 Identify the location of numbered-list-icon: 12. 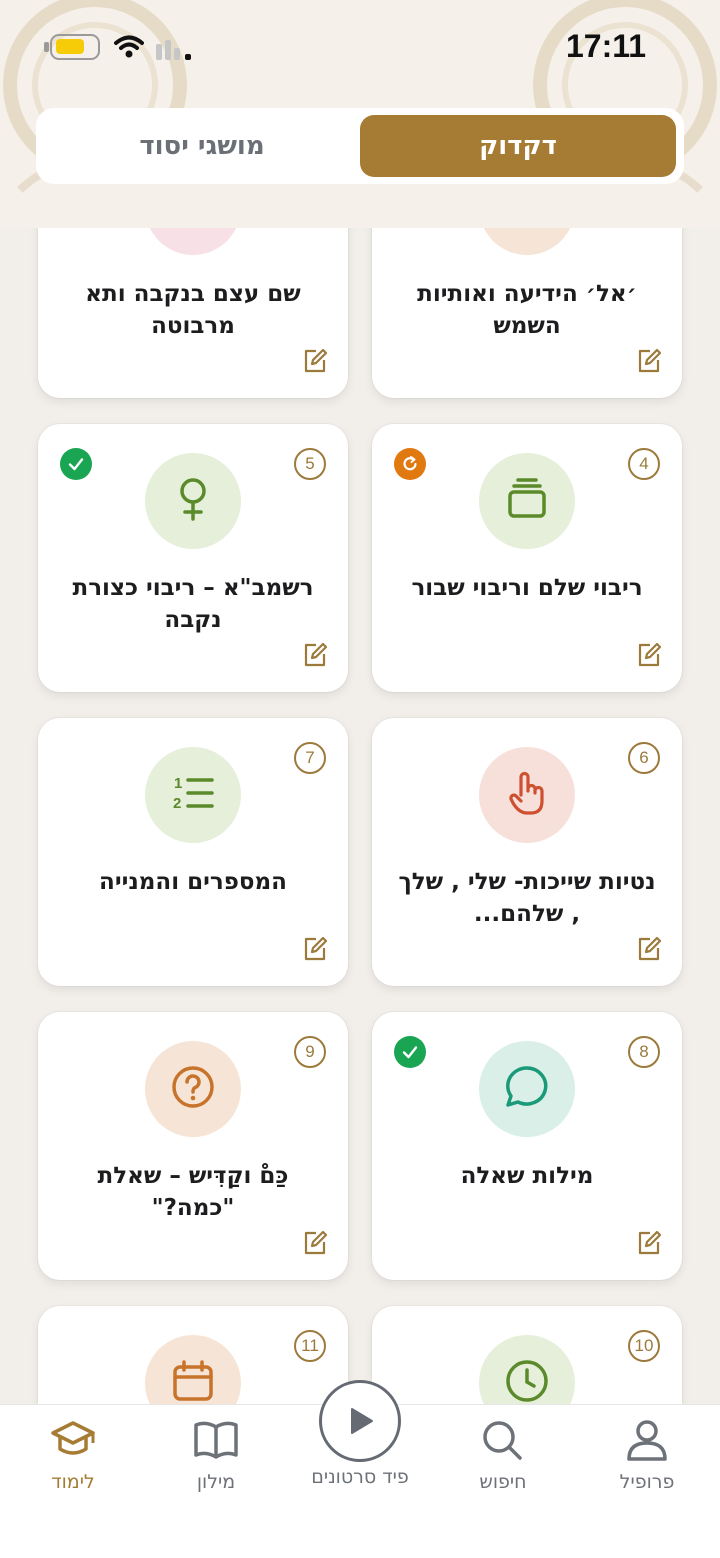
(193, 795).